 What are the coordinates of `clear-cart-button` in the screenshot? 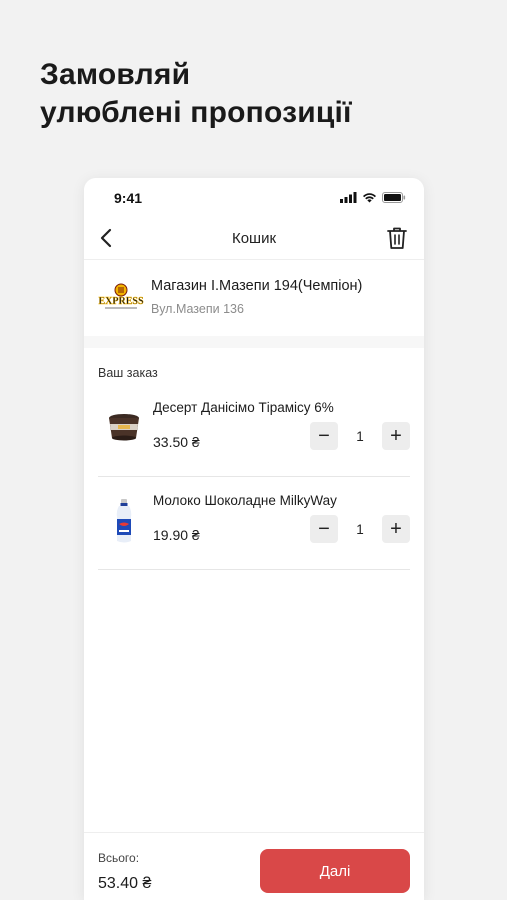 It's located at (397, 238).